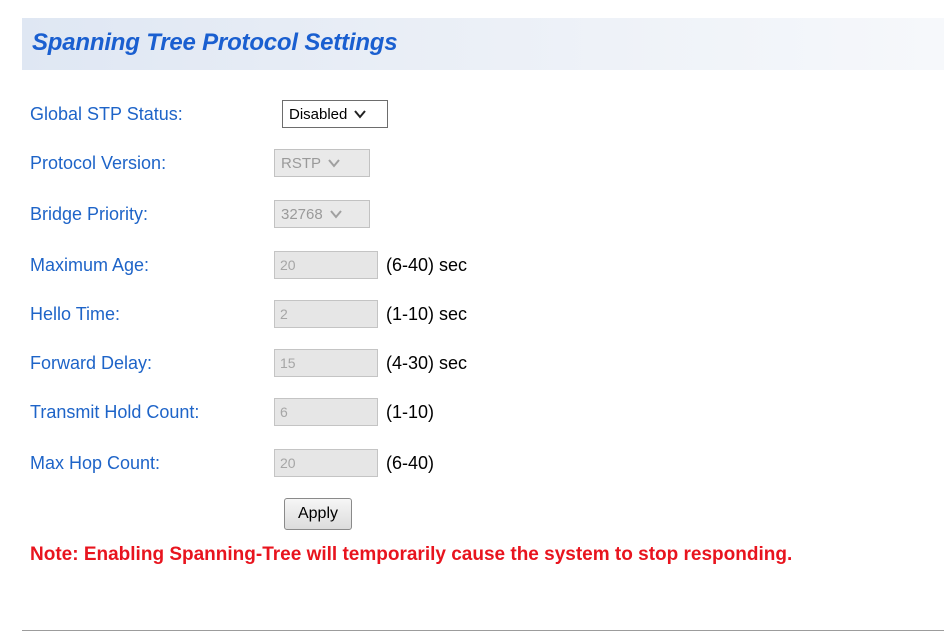 Image resolution: width=944 pixels, height=634 pixels. What do you see at coordinates (427, 314) in the screenshot?
I see `hello-time-range: (1-10) sec` at bounding box center [427, 314].